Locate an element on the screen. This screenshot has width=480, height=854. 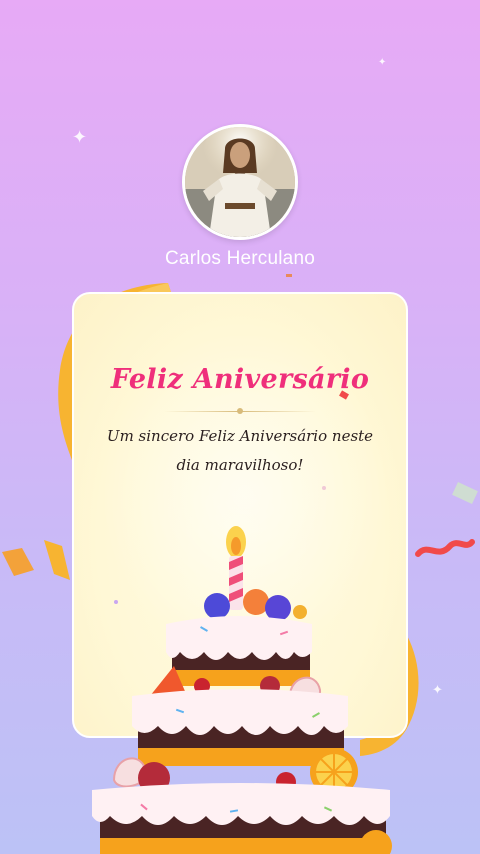
card-title: Feliz Aniversário is located at coordinates (240, 379).